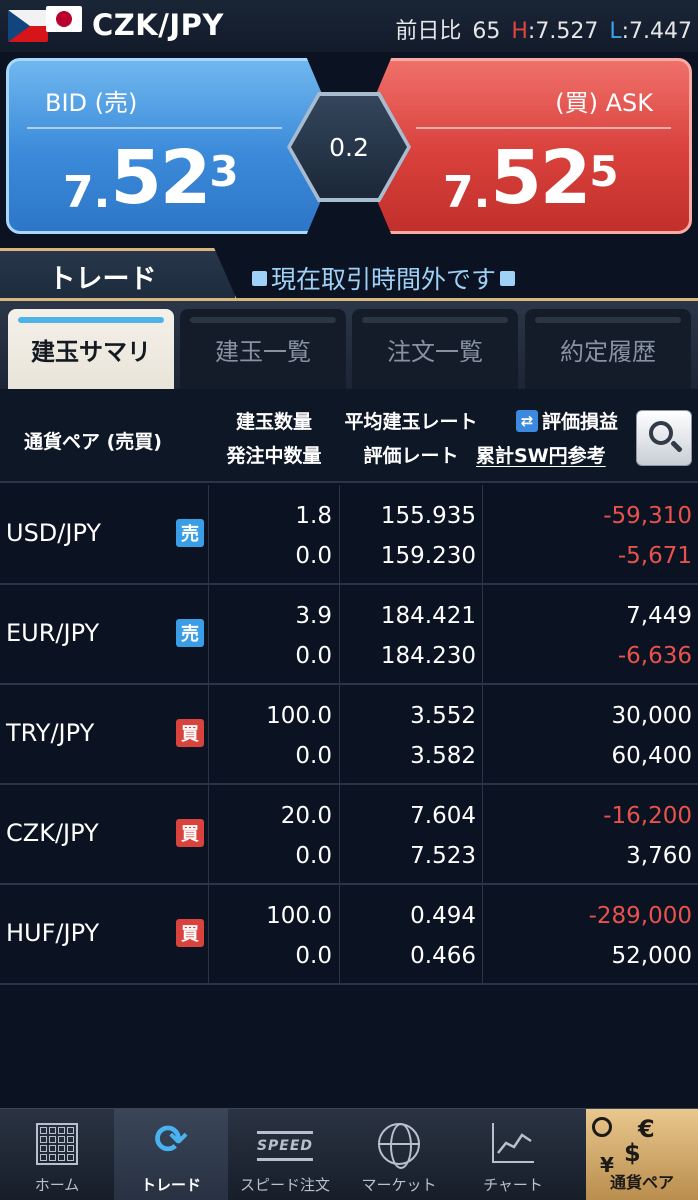 The width and height of the screenshot is (698, 1200). I want to click on nav-label: 通貨ペア, so click(641, 1182).